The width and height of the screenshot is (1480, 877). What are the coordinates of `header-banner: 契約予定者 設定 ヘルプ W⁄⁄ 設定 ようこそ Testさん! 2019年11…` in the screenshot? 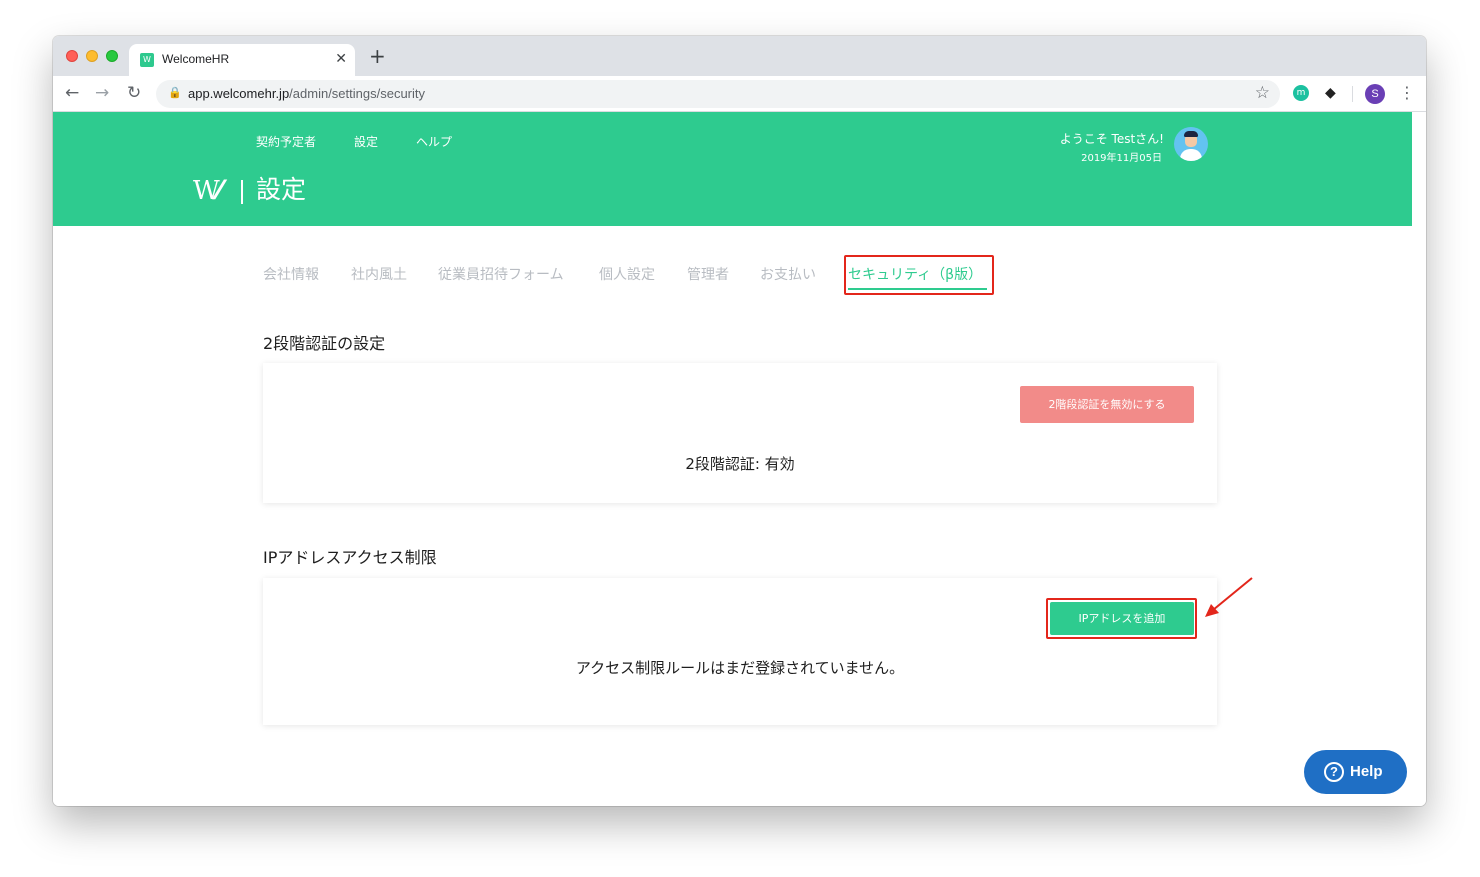 It's located at (732, 169).